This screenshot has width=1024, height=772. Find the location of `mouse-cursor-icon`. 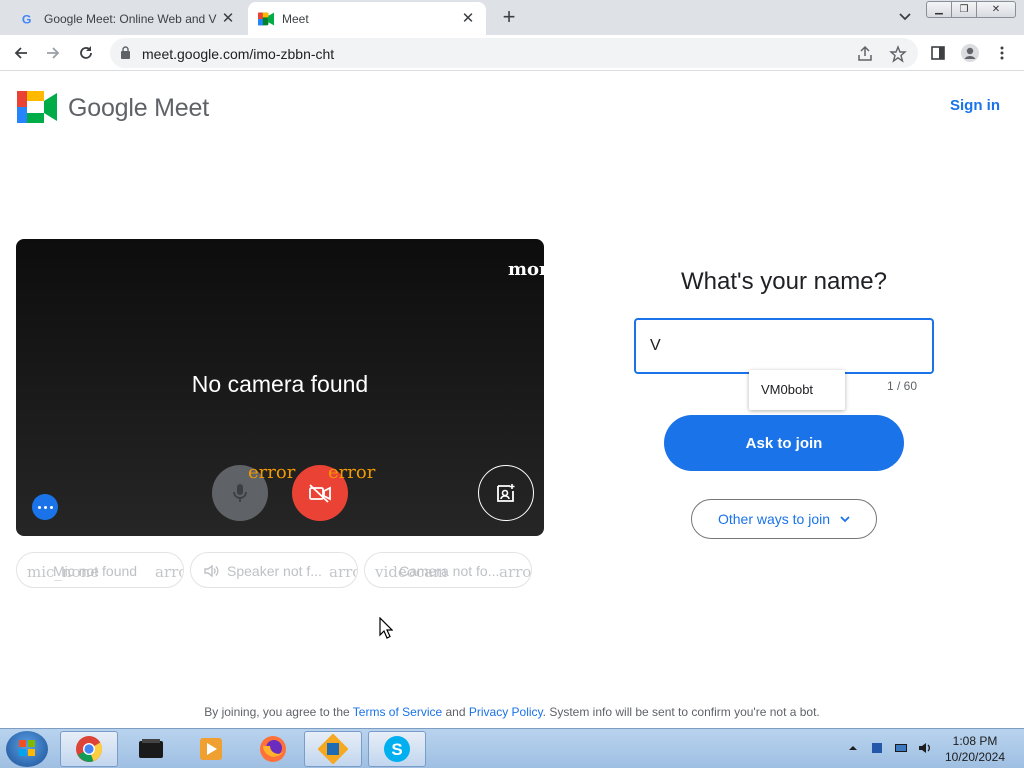

mouse-cursor-icon is located at coordinates (386, 628).